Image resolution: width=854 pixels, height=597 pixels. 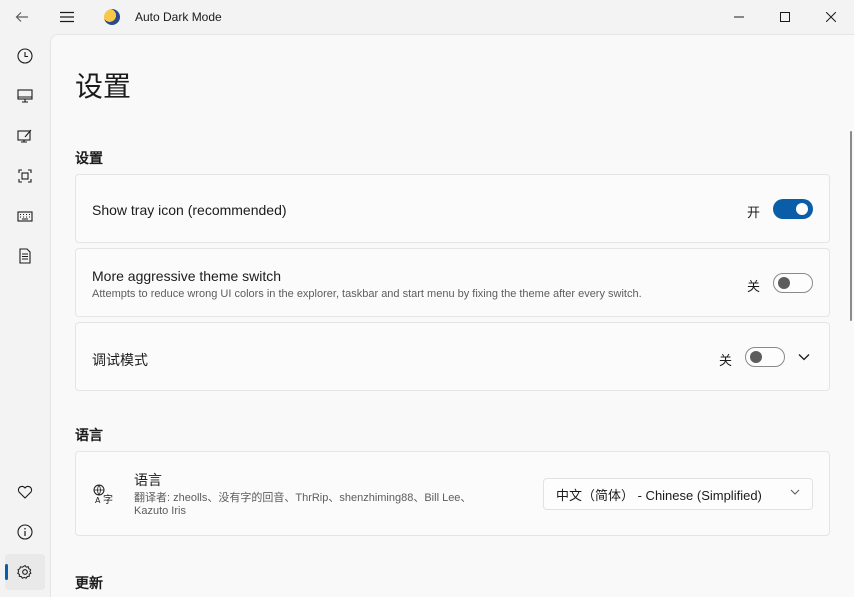 I want to click on hamburger-icon, so click(x=67, y=17).